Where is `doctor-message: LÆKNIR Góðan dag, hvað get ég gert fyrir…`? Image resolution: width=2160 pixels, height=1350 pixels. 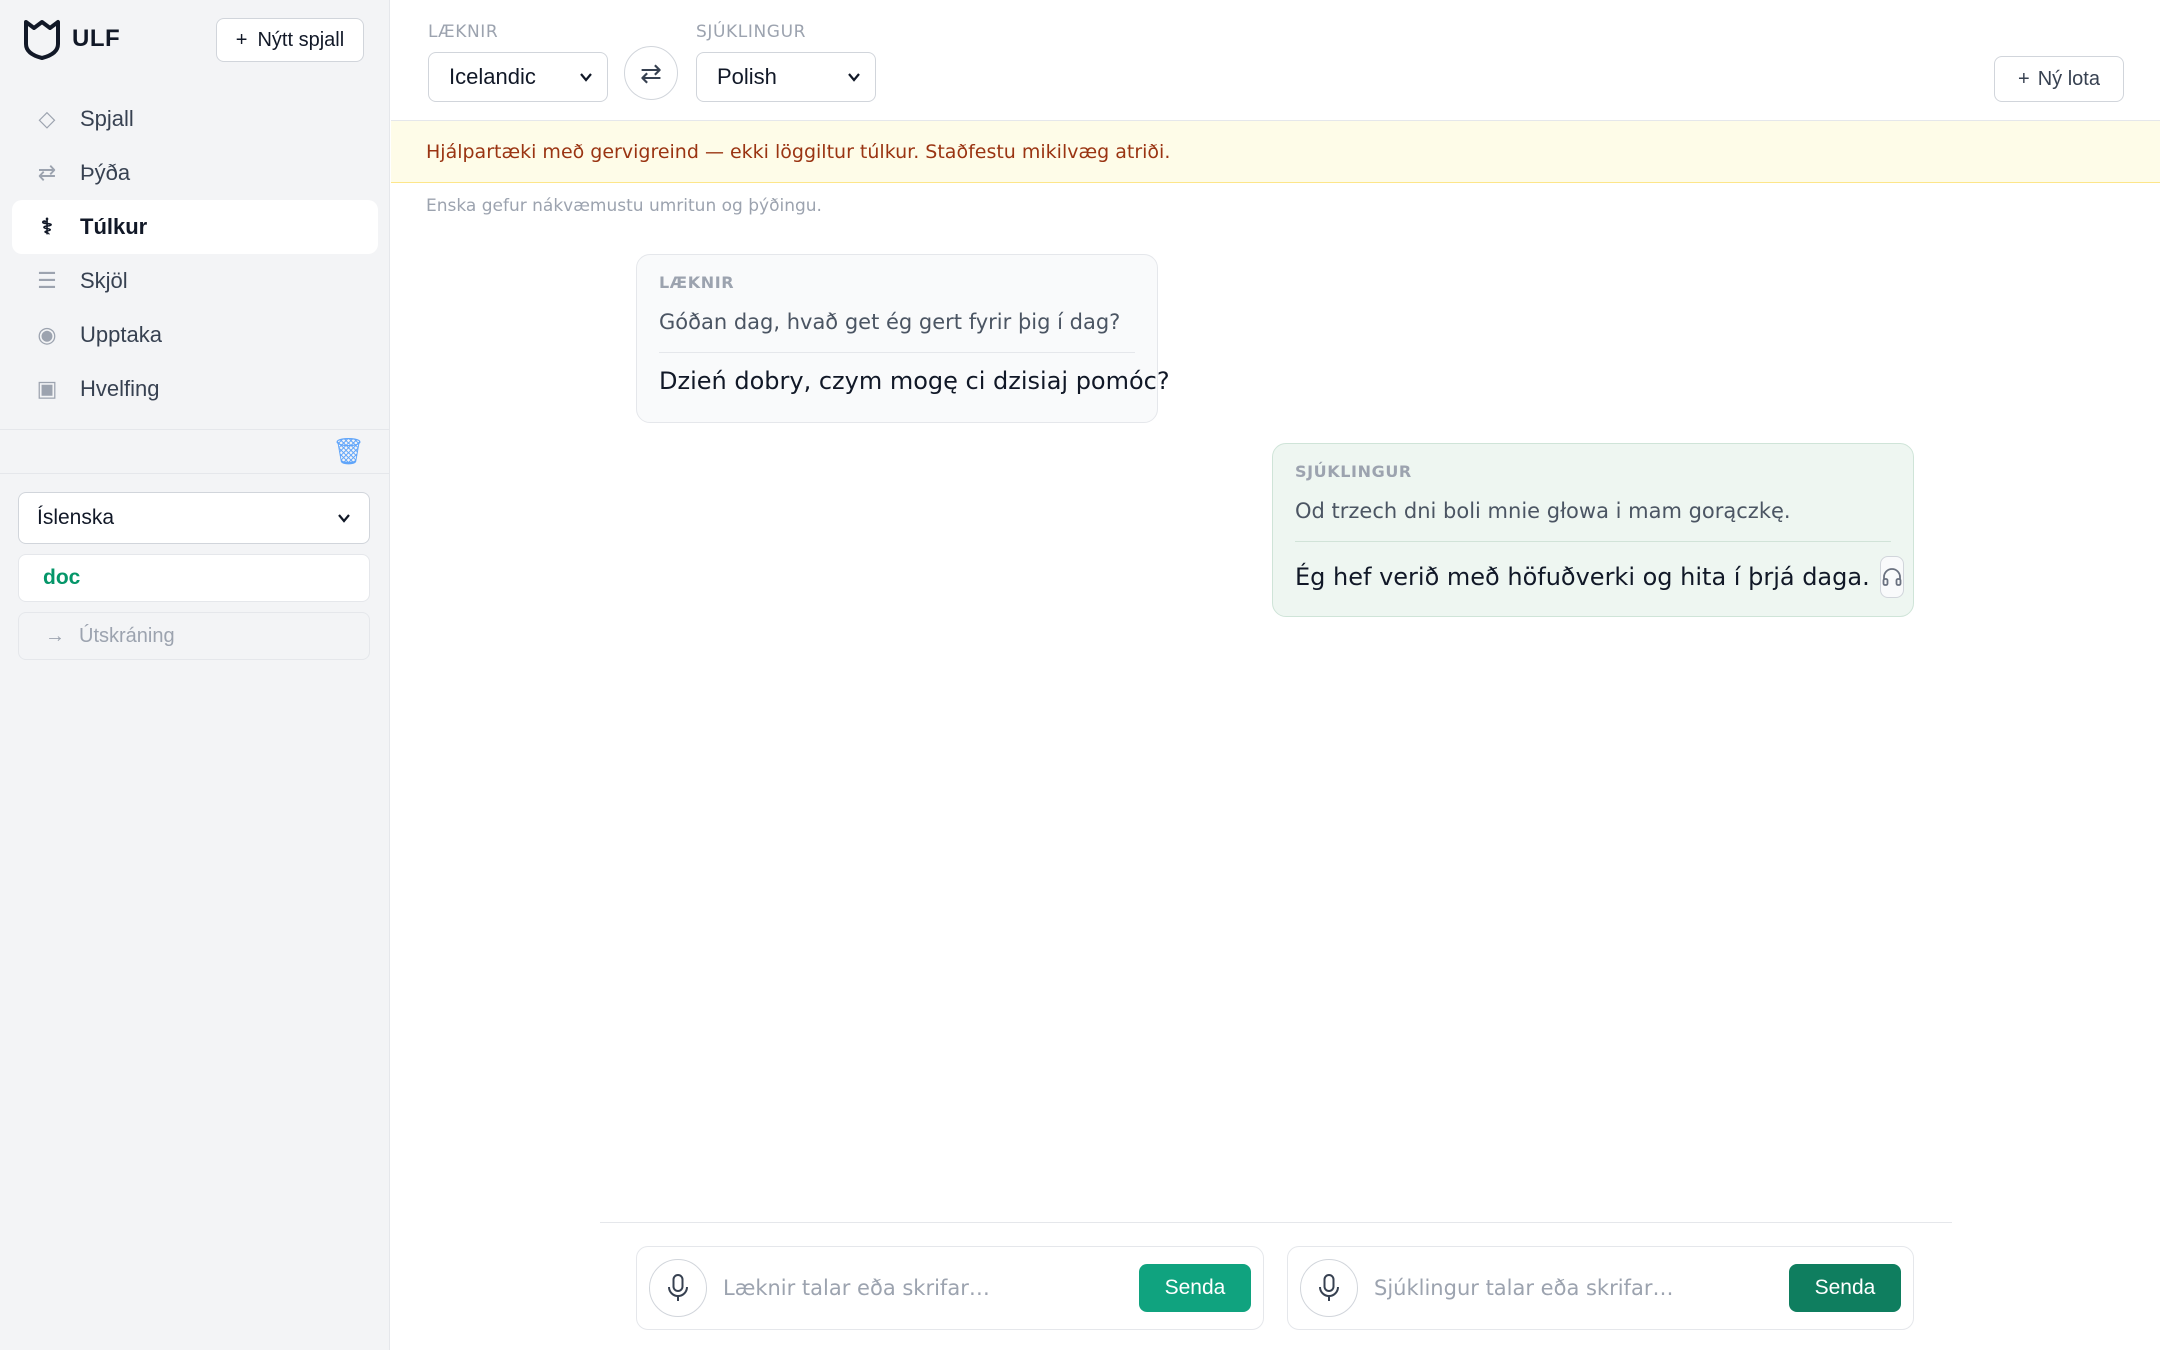
doctor-message: LÆKNIR Góðan dag, hvað get ég gert fyrir… is located at coordinates (903, 338).